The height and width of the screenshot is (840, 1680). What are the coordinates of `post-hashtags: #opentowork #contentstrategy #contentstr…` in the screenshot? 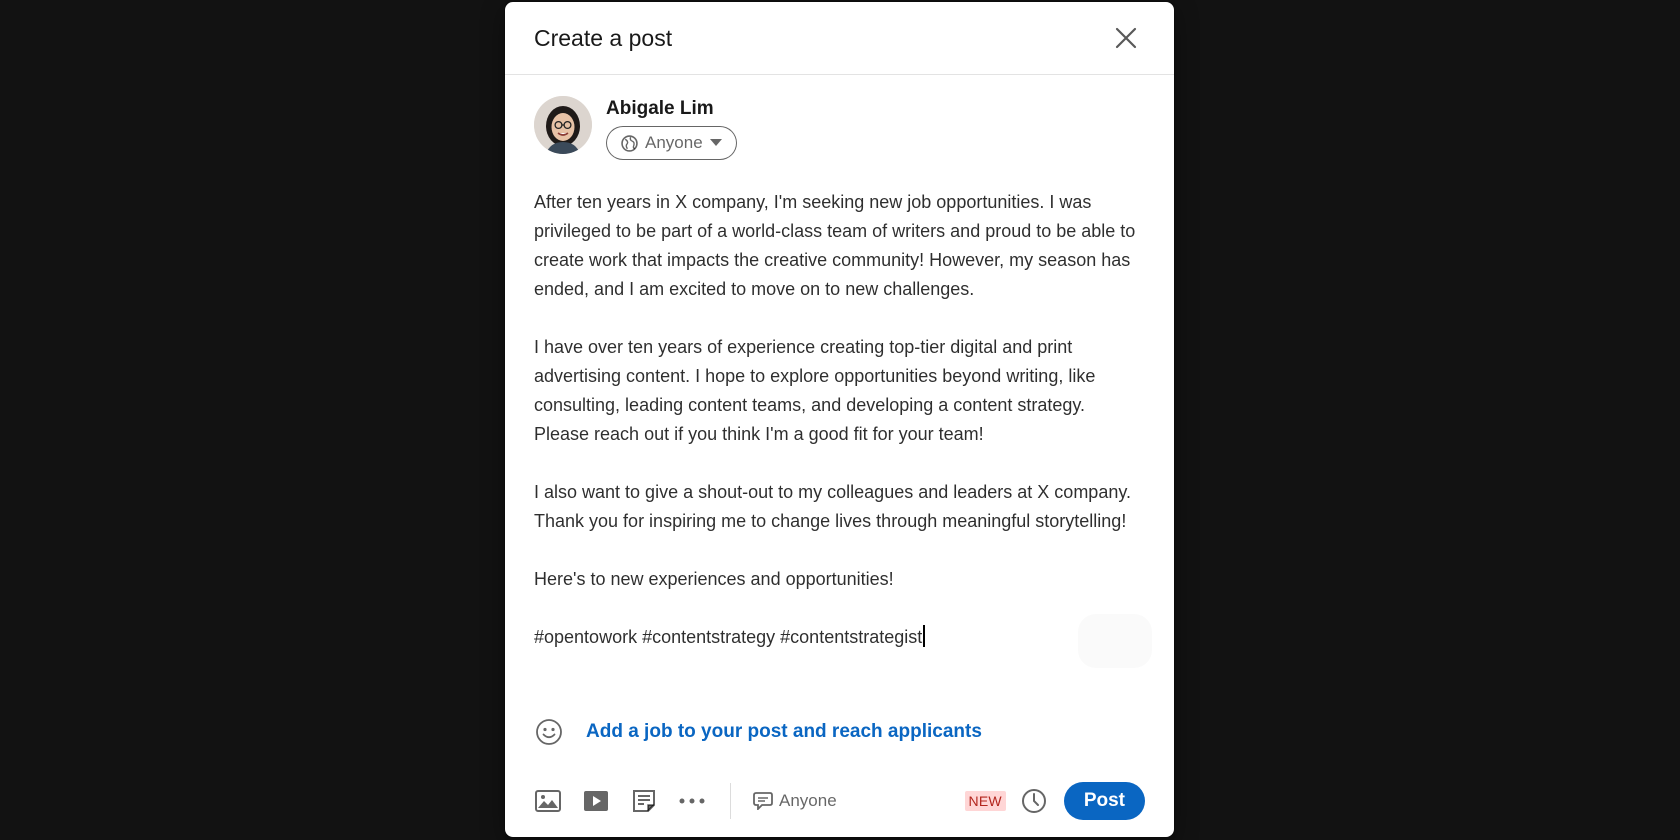 It's located at (839, 637).